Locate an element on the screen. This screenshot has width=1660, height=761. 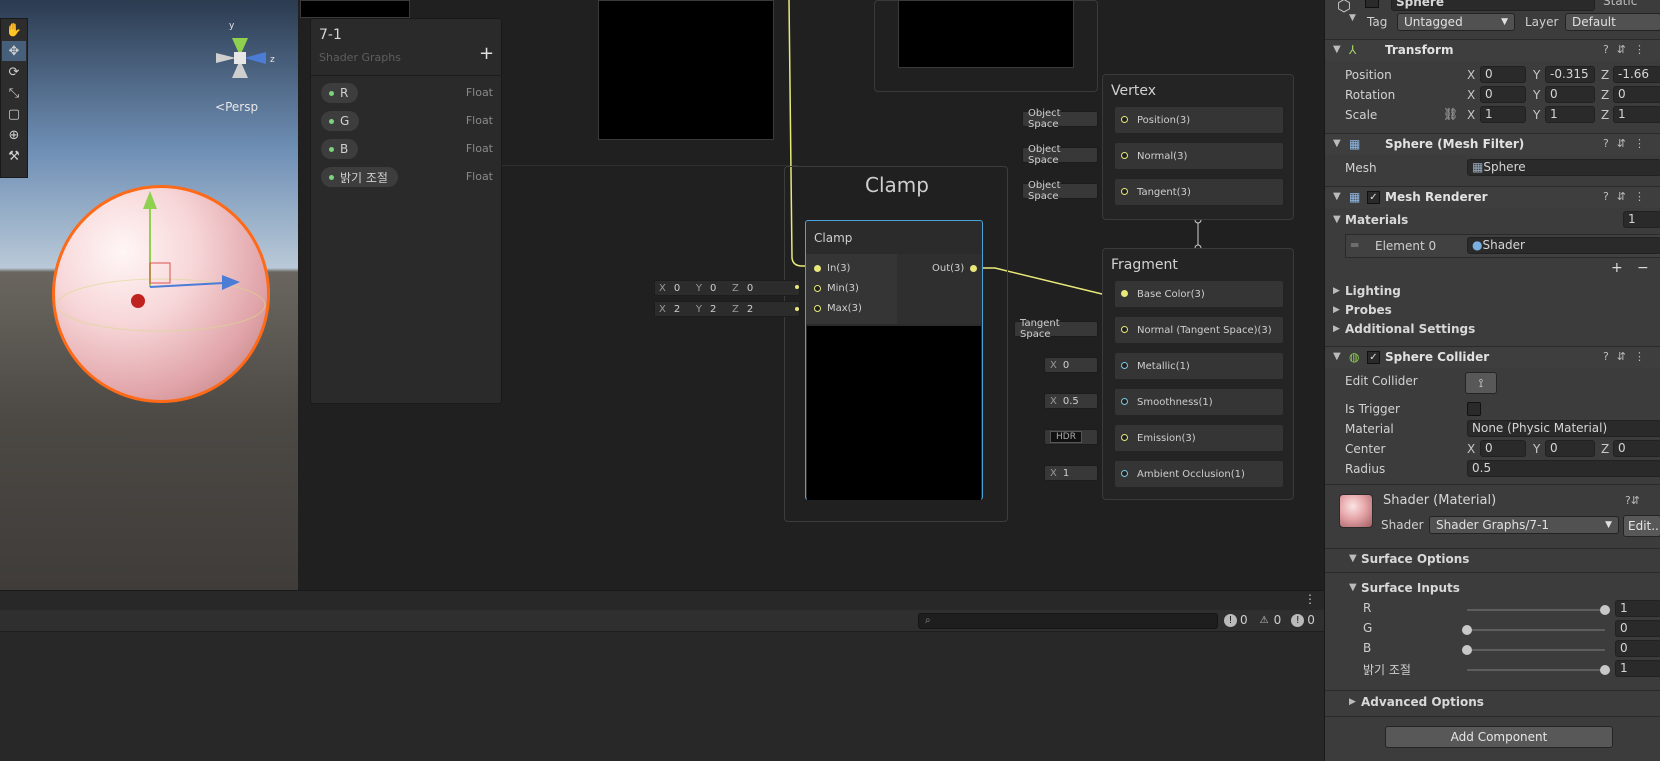
layer-dropdown: Default is located at coordinates (1612, 22).